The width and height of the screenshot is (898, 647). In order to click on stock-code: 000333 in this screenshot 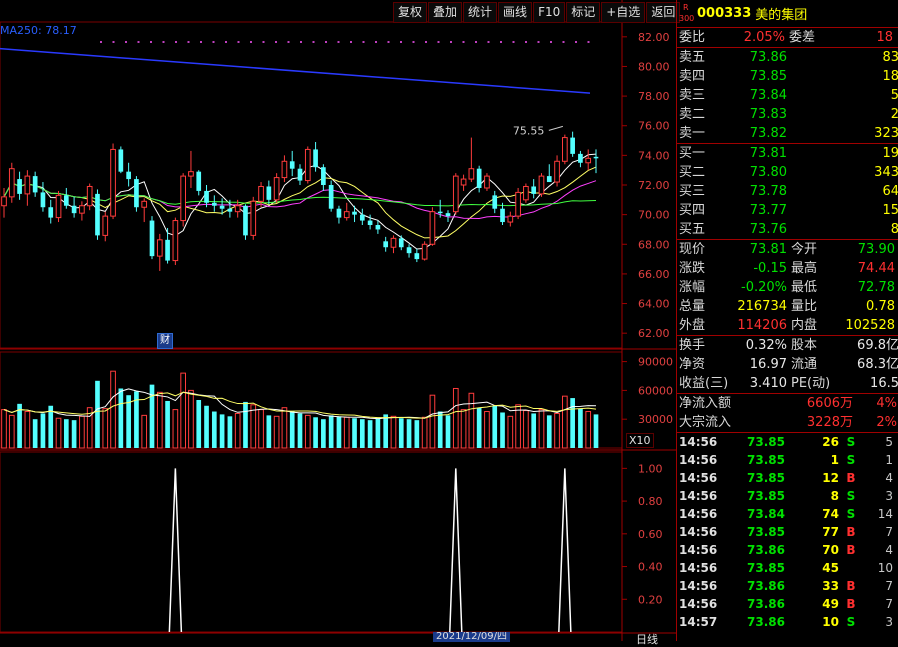, I will do `click(724, 13)`.